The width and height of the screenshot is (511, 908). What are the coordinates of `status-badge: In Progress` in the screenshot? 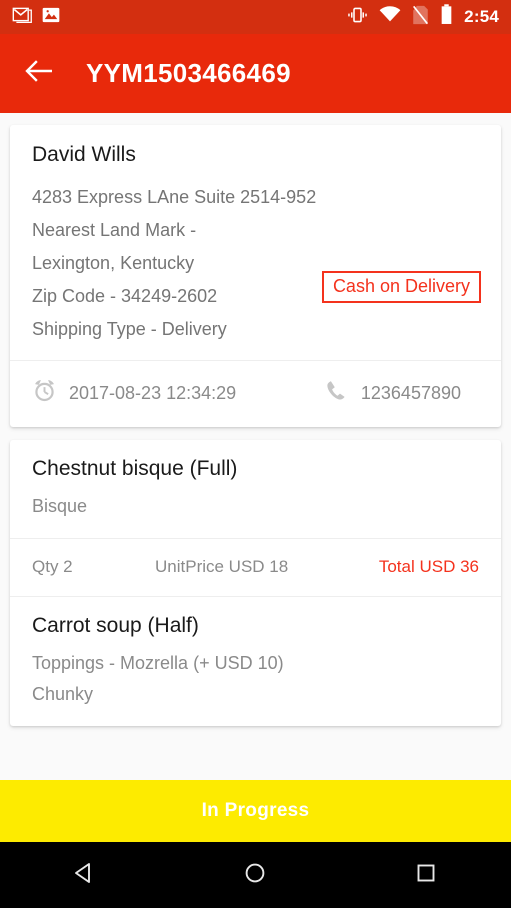 It's located at (255, 810).